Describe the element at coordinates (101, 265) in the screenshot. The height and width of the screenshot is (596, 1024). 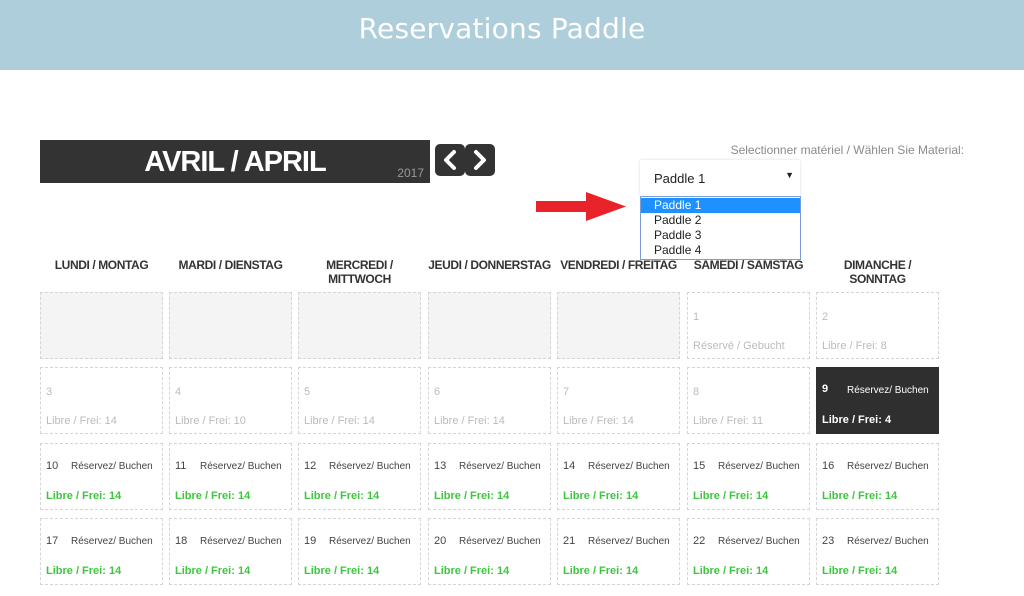
I see `day-header: LUNDI / MONTAG` at that location.